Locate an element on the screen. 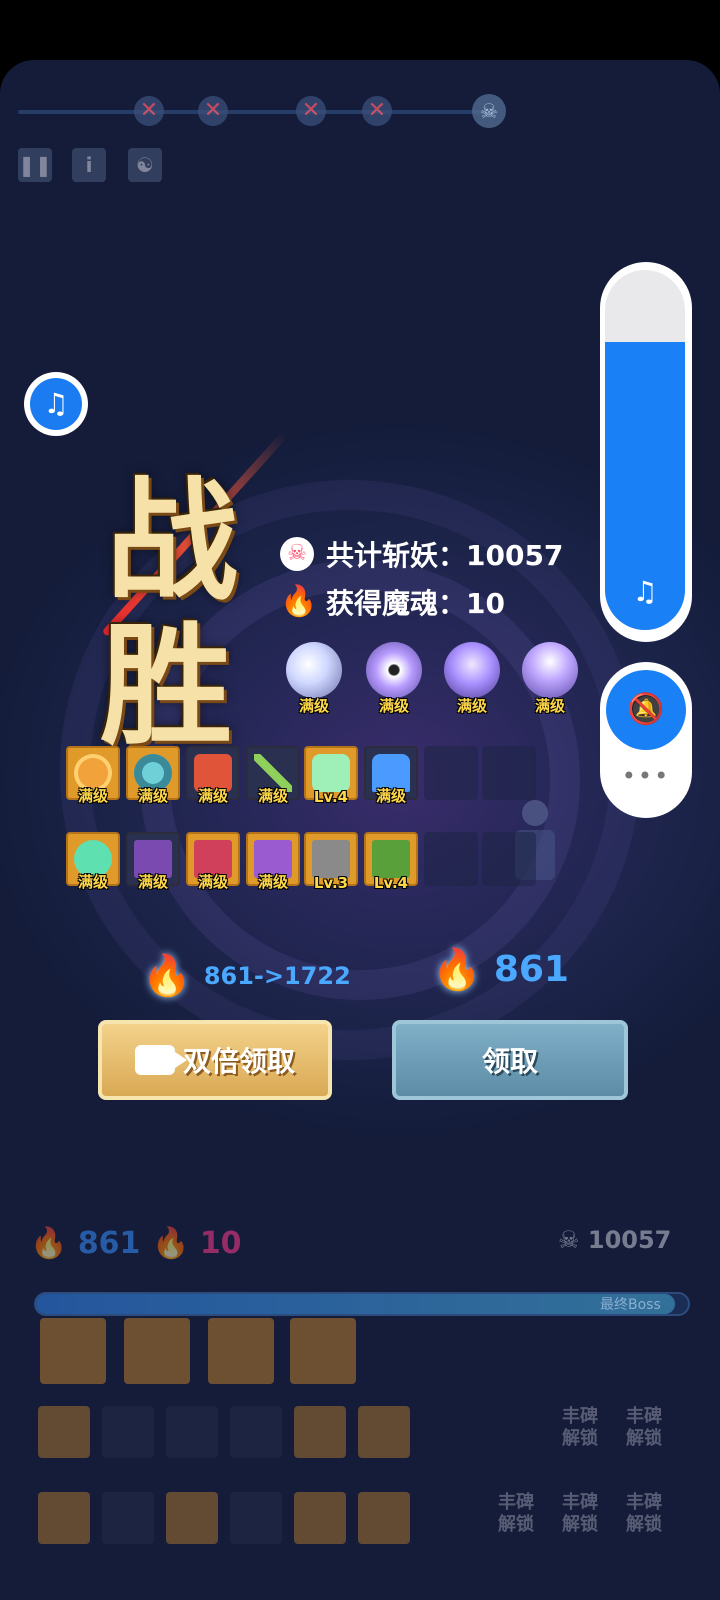 This screenshot has width=720, height=1600. video-icon is located at coordinates (160, 1060).